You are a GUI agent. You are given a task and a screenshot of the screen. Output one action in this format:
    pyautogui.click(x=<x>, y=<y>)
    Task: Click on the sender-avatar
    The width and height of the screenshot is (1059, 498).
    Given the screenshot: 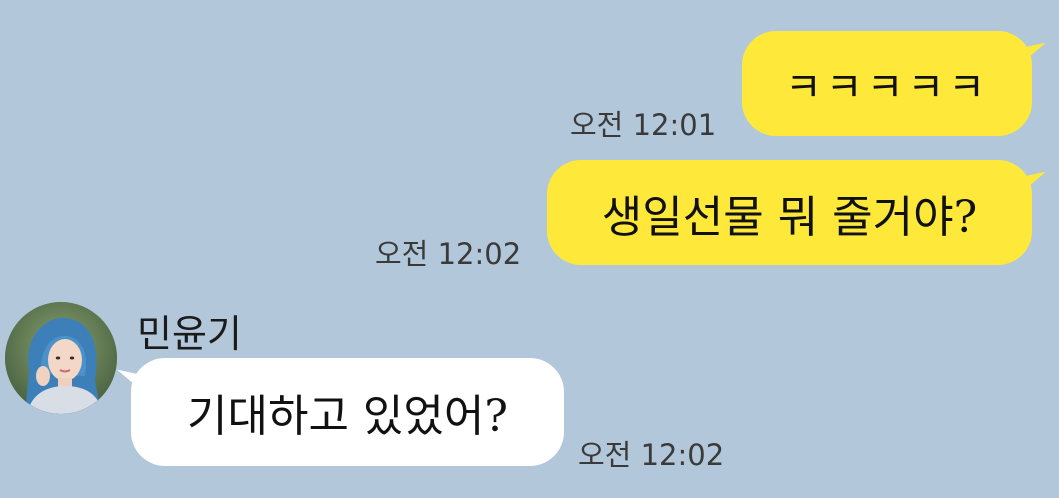 What is the action you would take?
    pyautogui.click(x=61, y=358)
    